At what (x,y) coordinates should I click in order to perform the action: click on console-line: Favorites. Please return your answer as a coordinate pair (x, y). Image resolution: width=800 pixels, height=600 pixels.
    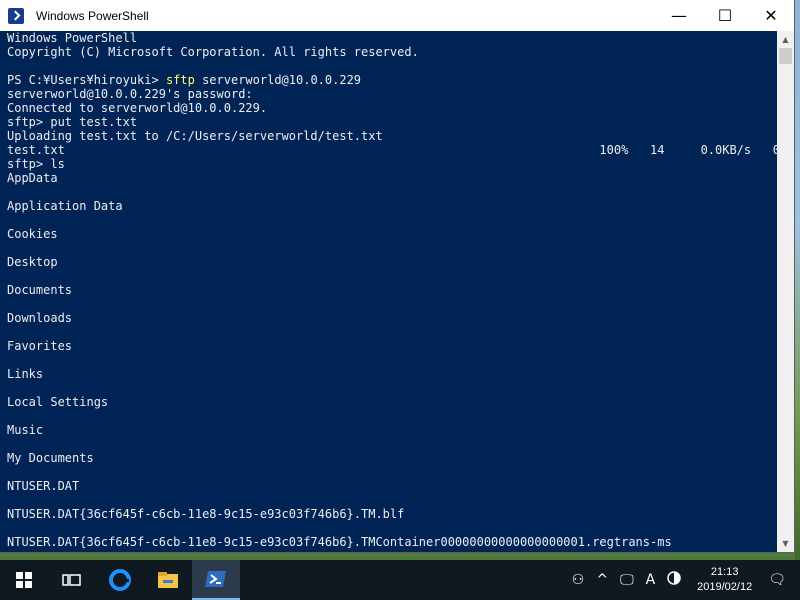
    Looking at the image, I should click on (40, 346).